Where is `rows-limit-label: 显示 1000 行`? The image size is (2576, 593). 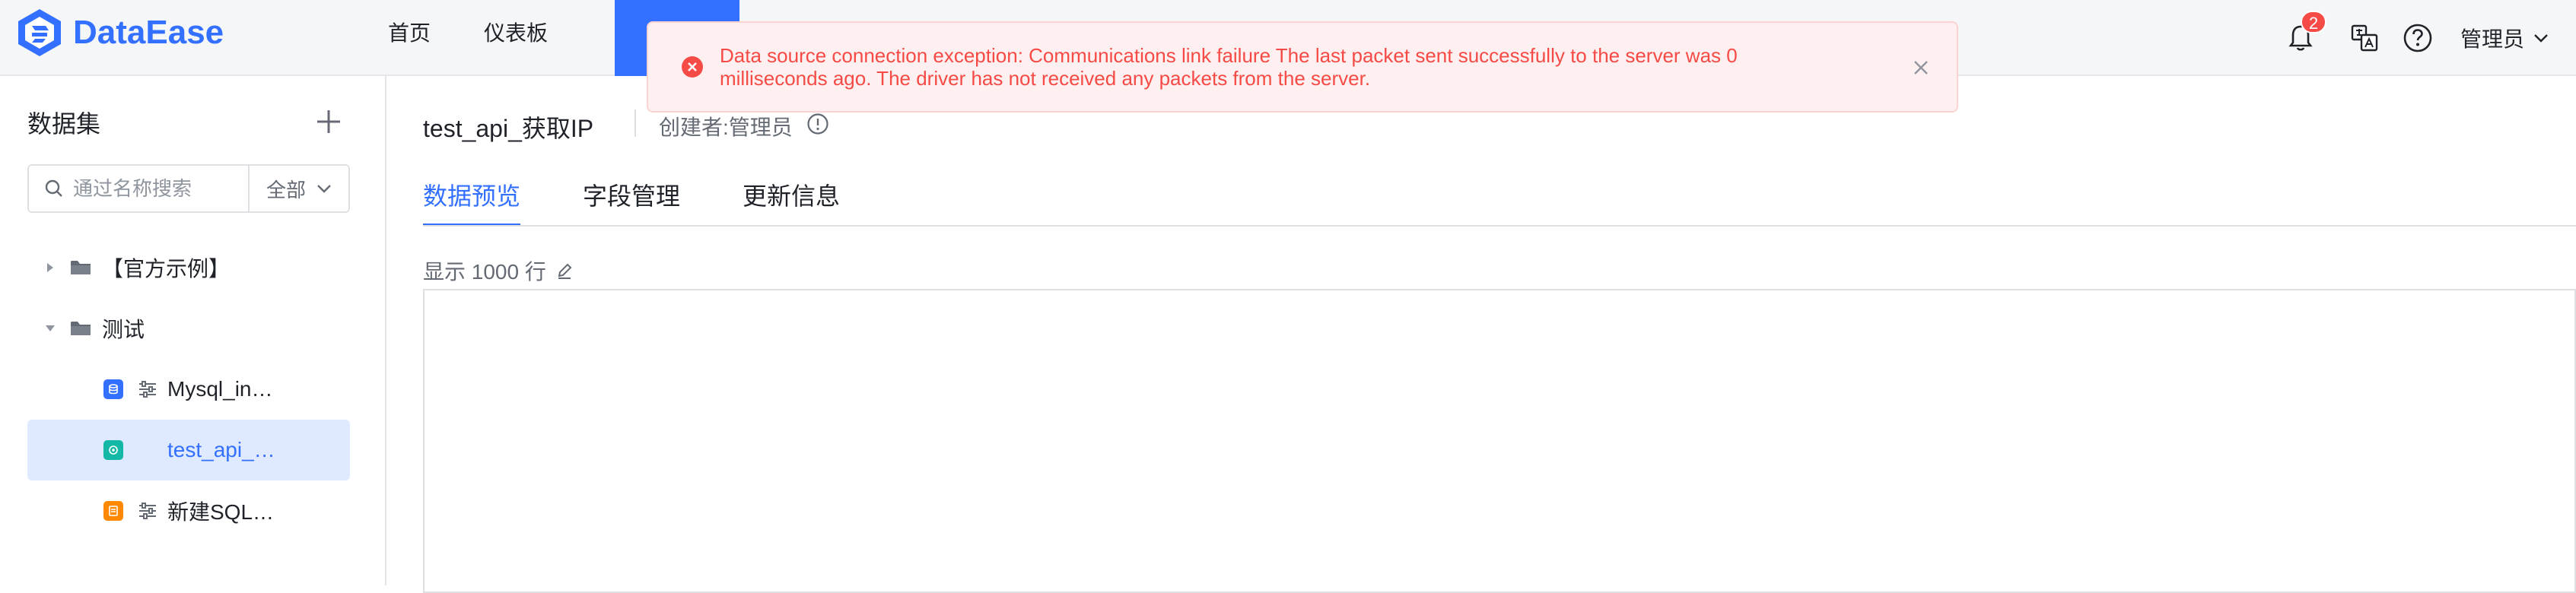 rows-limit-label: 显示 1000 行 is located at coordinates (484, 272).